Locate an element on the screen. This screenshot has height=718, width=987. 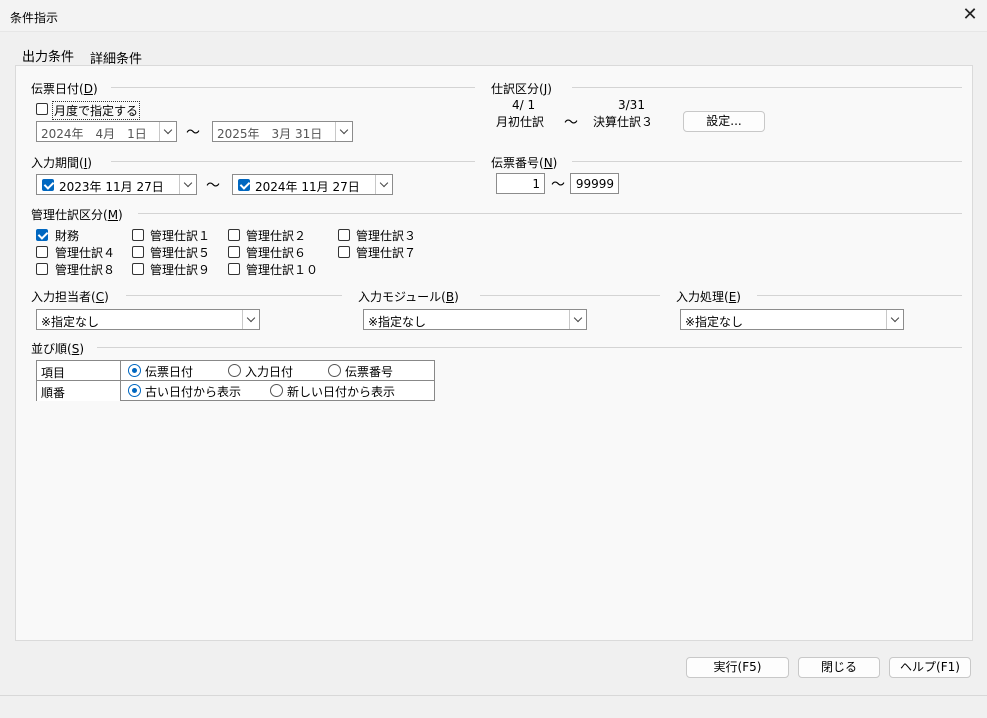
radio-label: 伝票日付 is located at coordinates (169, 372).